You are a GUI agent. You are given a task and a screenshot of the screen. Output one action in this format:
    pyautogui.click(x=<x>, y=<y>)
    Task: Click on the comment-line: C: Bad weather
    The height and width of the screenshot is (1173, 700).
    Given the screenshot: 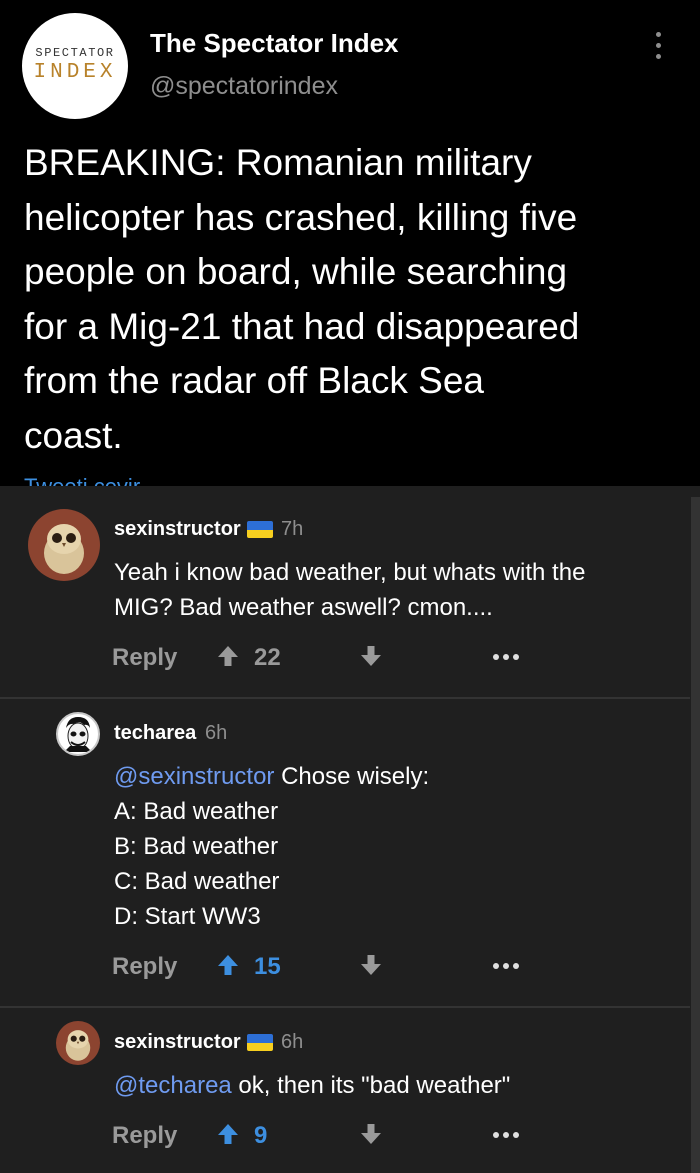 What is the action you would take?
    pyautogui.click(x=197, y=881)
    